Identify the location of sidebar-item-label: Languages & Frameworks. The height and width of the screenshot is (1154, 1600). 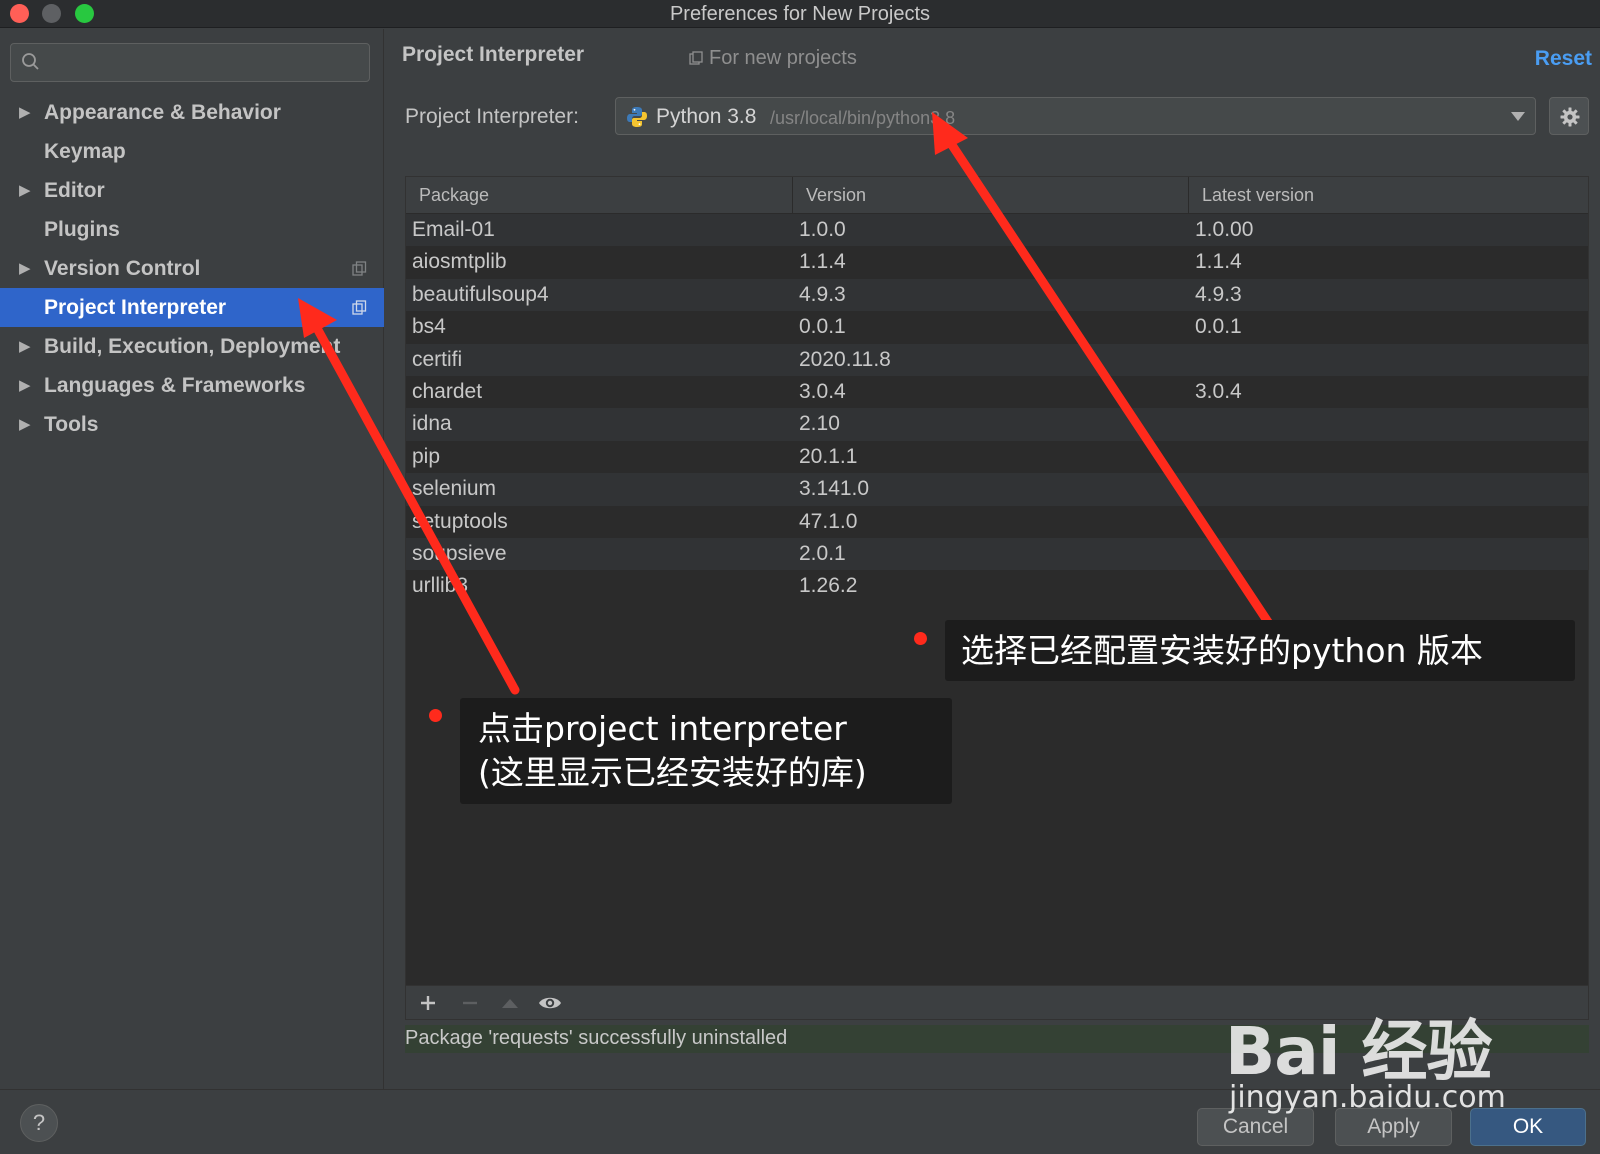
(175, 385).